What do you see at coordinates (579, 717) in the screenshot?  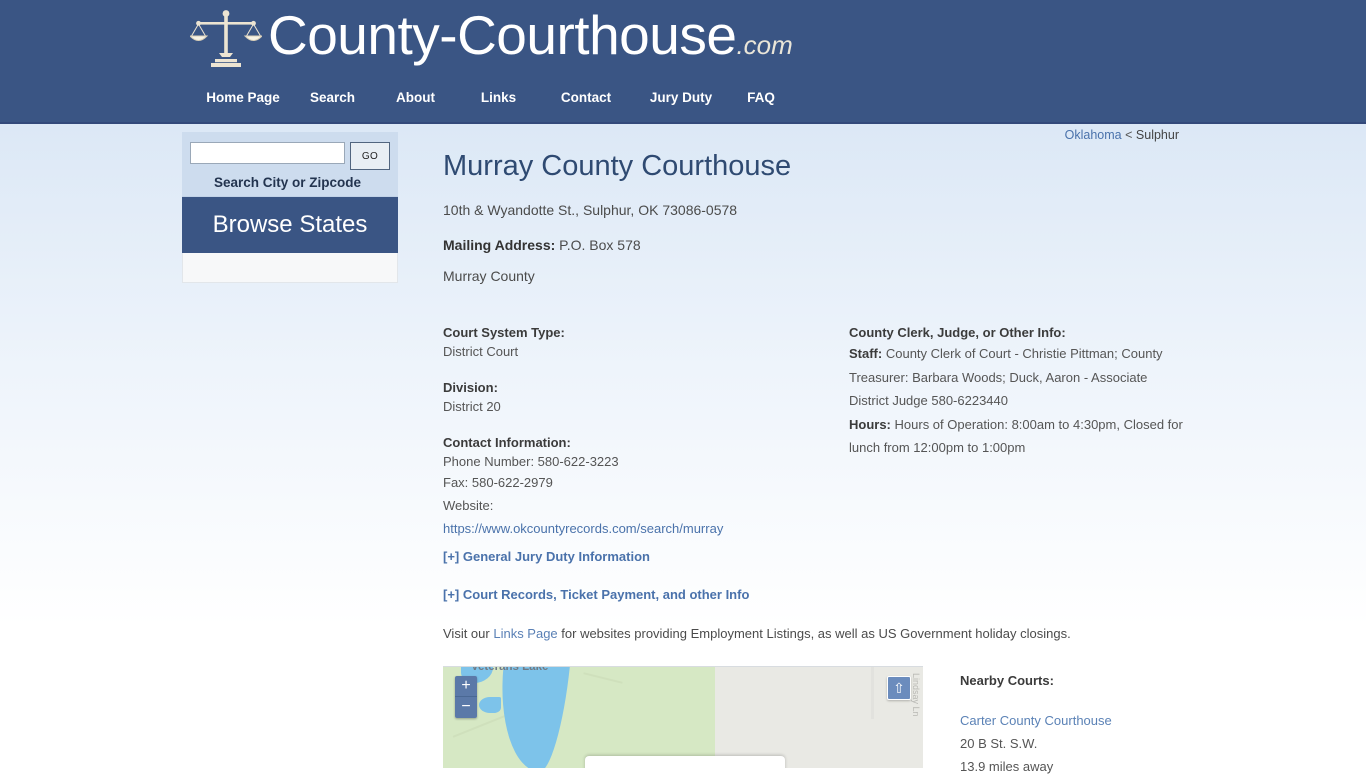 I see `map-land-region` at bounding box center [579, 717].